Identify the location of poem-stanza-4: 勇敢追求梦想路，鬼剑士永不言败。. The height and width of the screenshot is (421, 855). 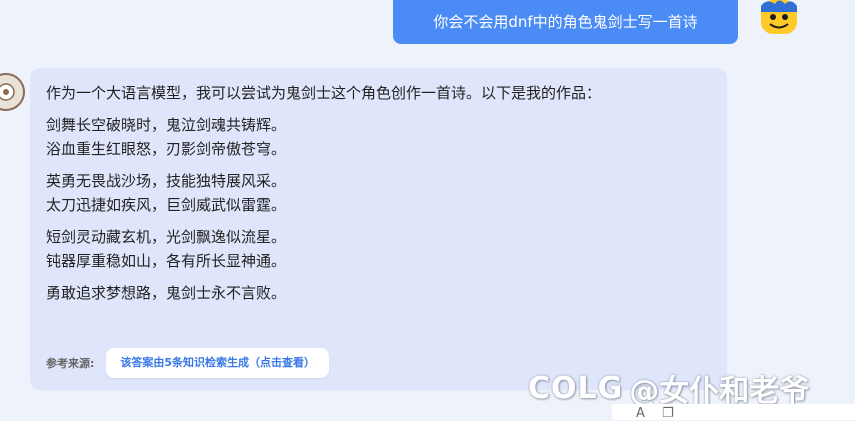
(378, 293).